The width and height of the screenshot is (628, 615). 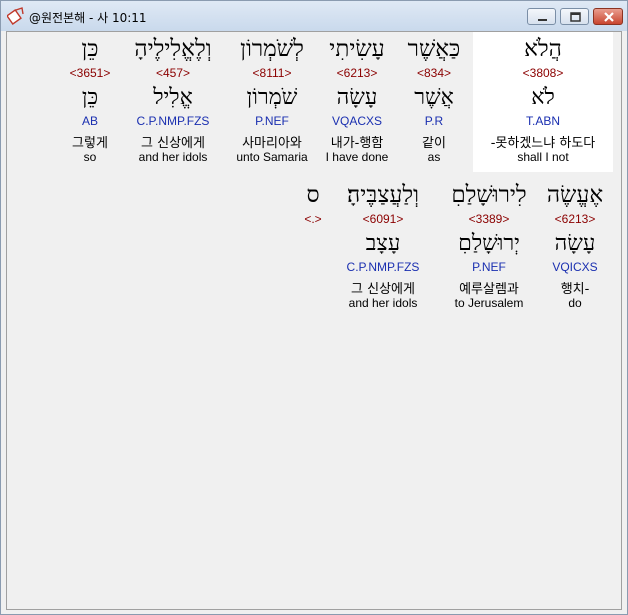 I want to click on morph-code: T.ABN, so click(x=542, y=121).